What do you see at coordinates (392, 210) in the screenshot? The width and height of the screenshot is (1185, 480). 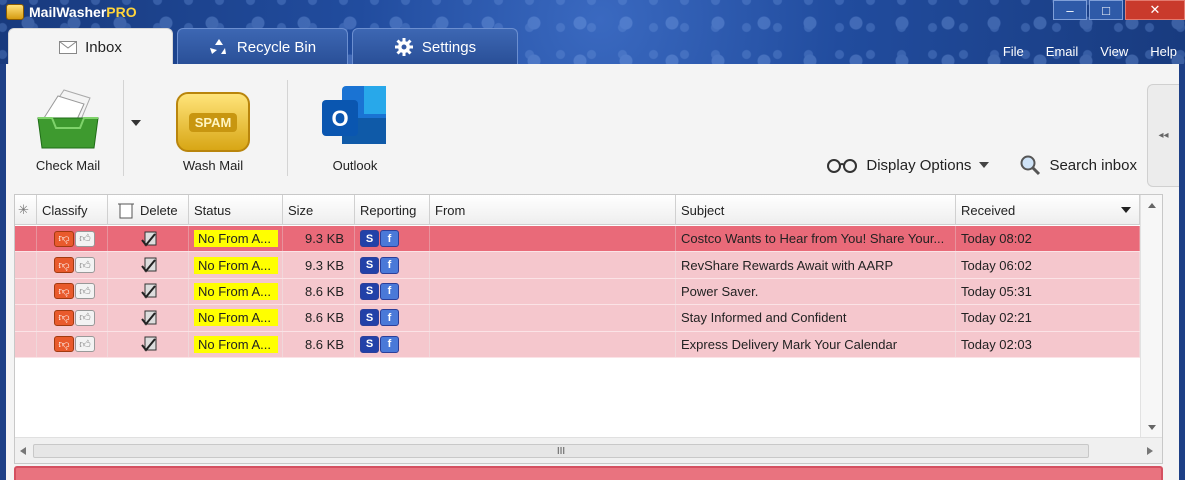 I see `column-header-reporting: Reporting` at bounding box center [392, 210].